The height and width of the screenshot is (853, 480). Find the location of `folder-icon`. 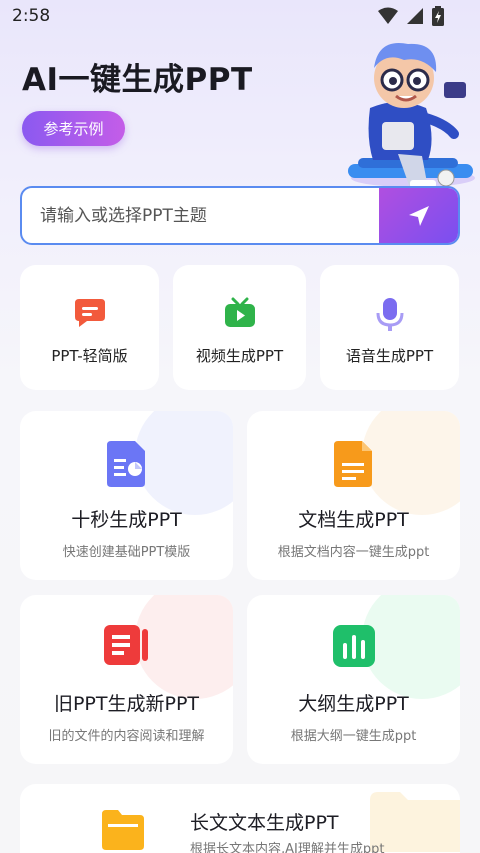

folder-icon is located at coordinates (123, 830).